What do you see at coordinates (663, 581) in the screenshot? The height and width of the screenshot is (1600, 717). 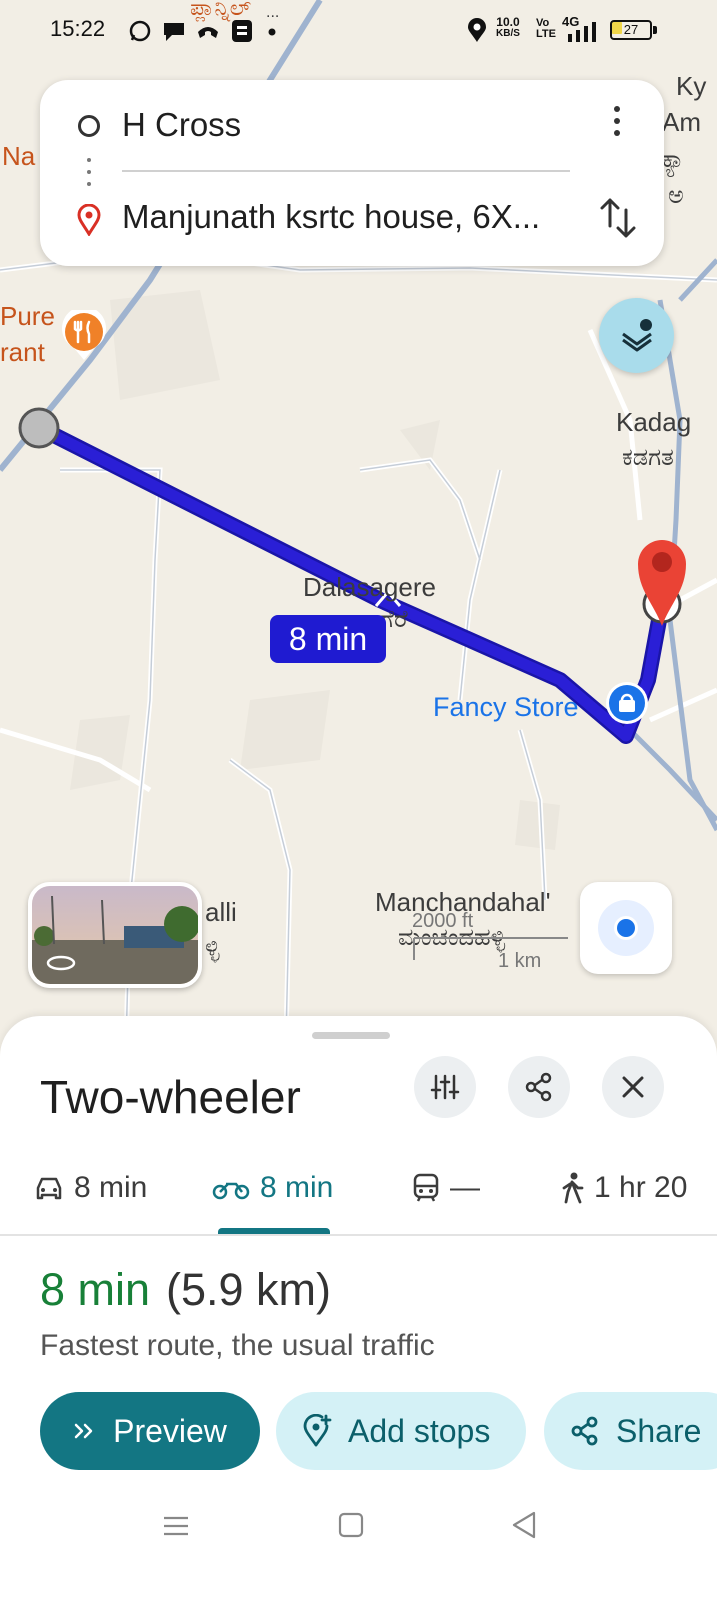 I see `destination-pin` at bounding box center [663, 581].